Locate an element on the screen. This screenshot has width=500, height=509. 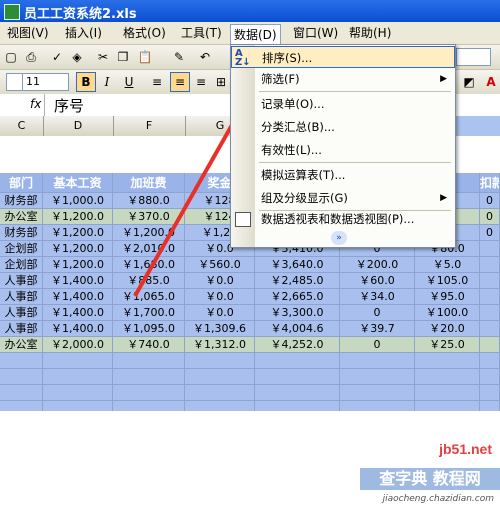
fx-icon: fx is located at coordinates (35, 104).